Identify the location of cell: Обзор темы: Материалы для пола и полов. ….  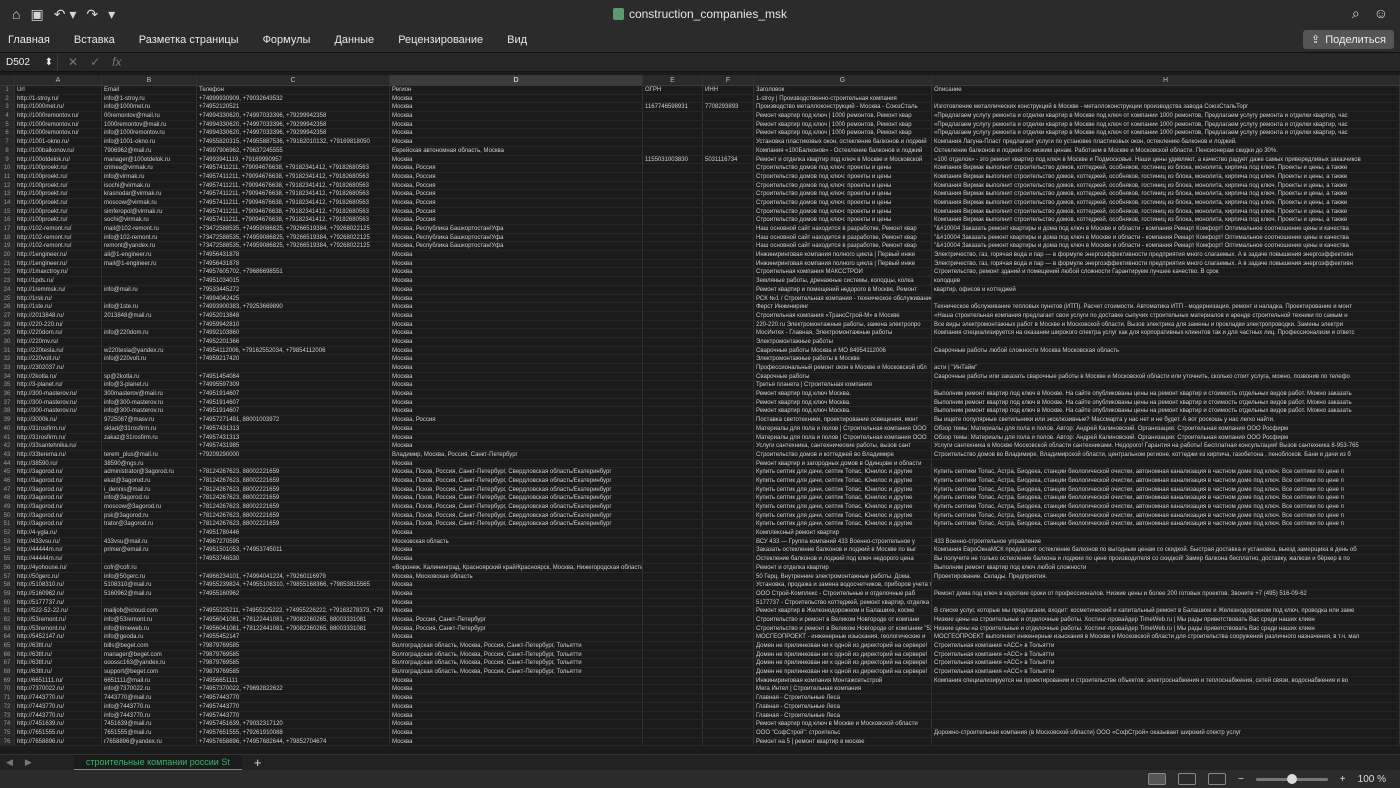
(1166, 428).